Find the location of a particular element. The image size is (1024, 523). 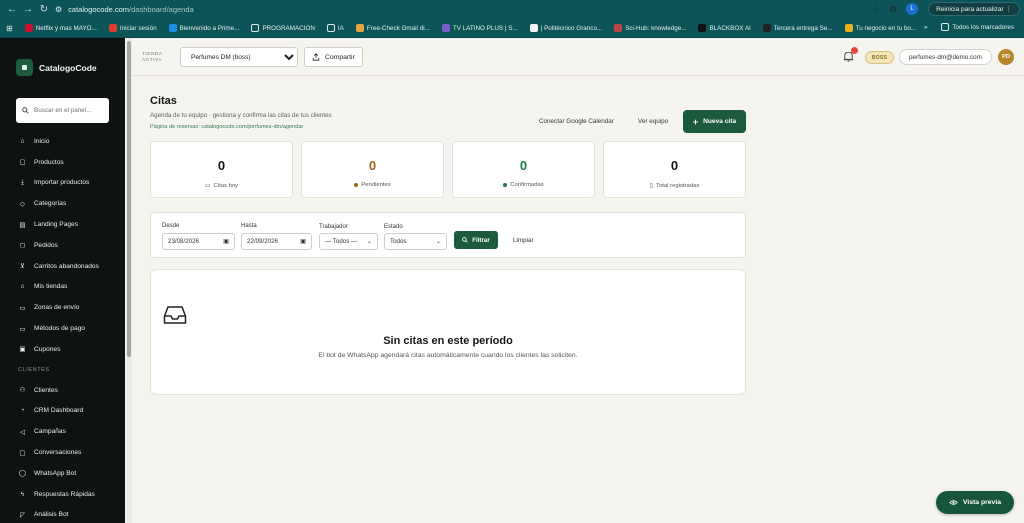

chat-icon: ▢ is located at coordinates (22, 453).